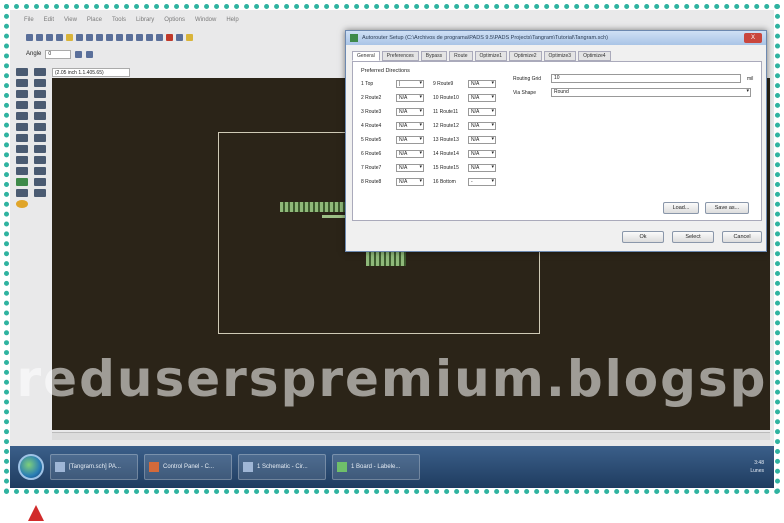 This screenshot has width=784, height=523. Describe the element at coordinates (59, 37) in the screenshot. I see `print-icon` at that location.